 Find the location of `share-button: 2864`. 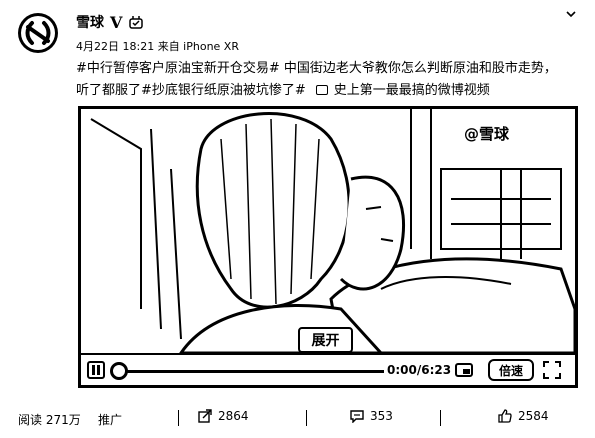

share-button: 2864 is located at coordinates (223, 416).